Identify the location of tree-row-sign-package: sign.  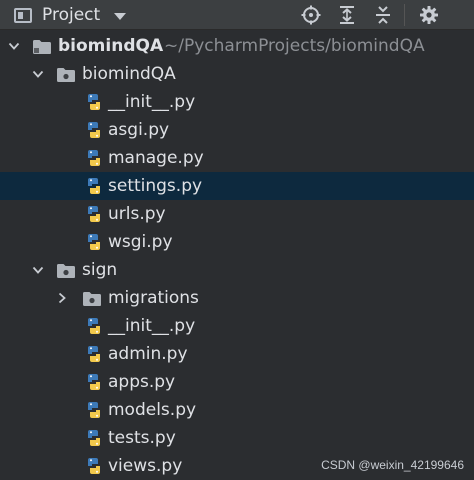
(237, 270).